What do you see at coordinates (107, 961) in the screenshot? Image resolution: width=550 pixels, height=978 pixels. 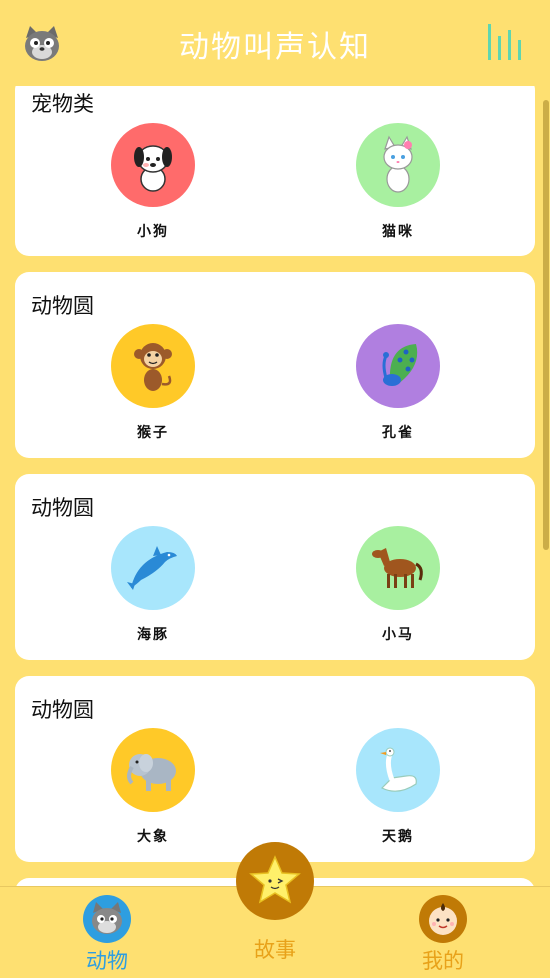 I see `tab-label: 动物` at bounding box center [107, 961].